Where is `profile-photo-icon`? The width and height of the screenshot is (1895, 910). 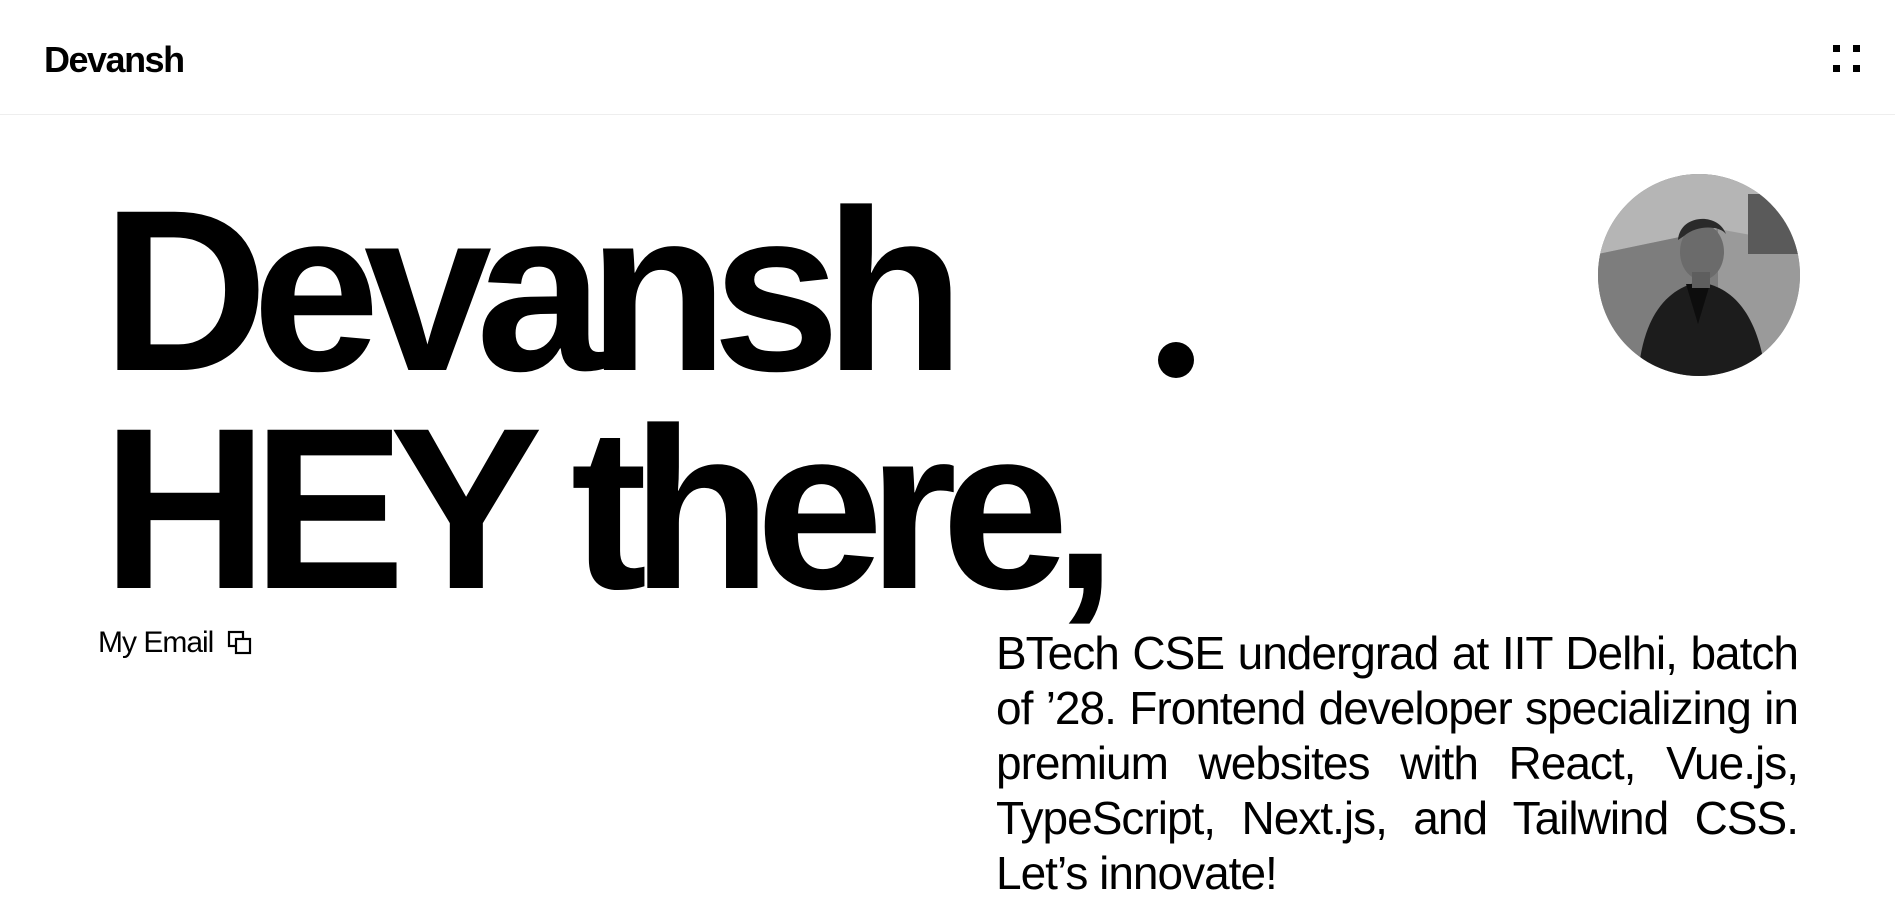 profile-photo-icon is located at coordinates (1699, 275).